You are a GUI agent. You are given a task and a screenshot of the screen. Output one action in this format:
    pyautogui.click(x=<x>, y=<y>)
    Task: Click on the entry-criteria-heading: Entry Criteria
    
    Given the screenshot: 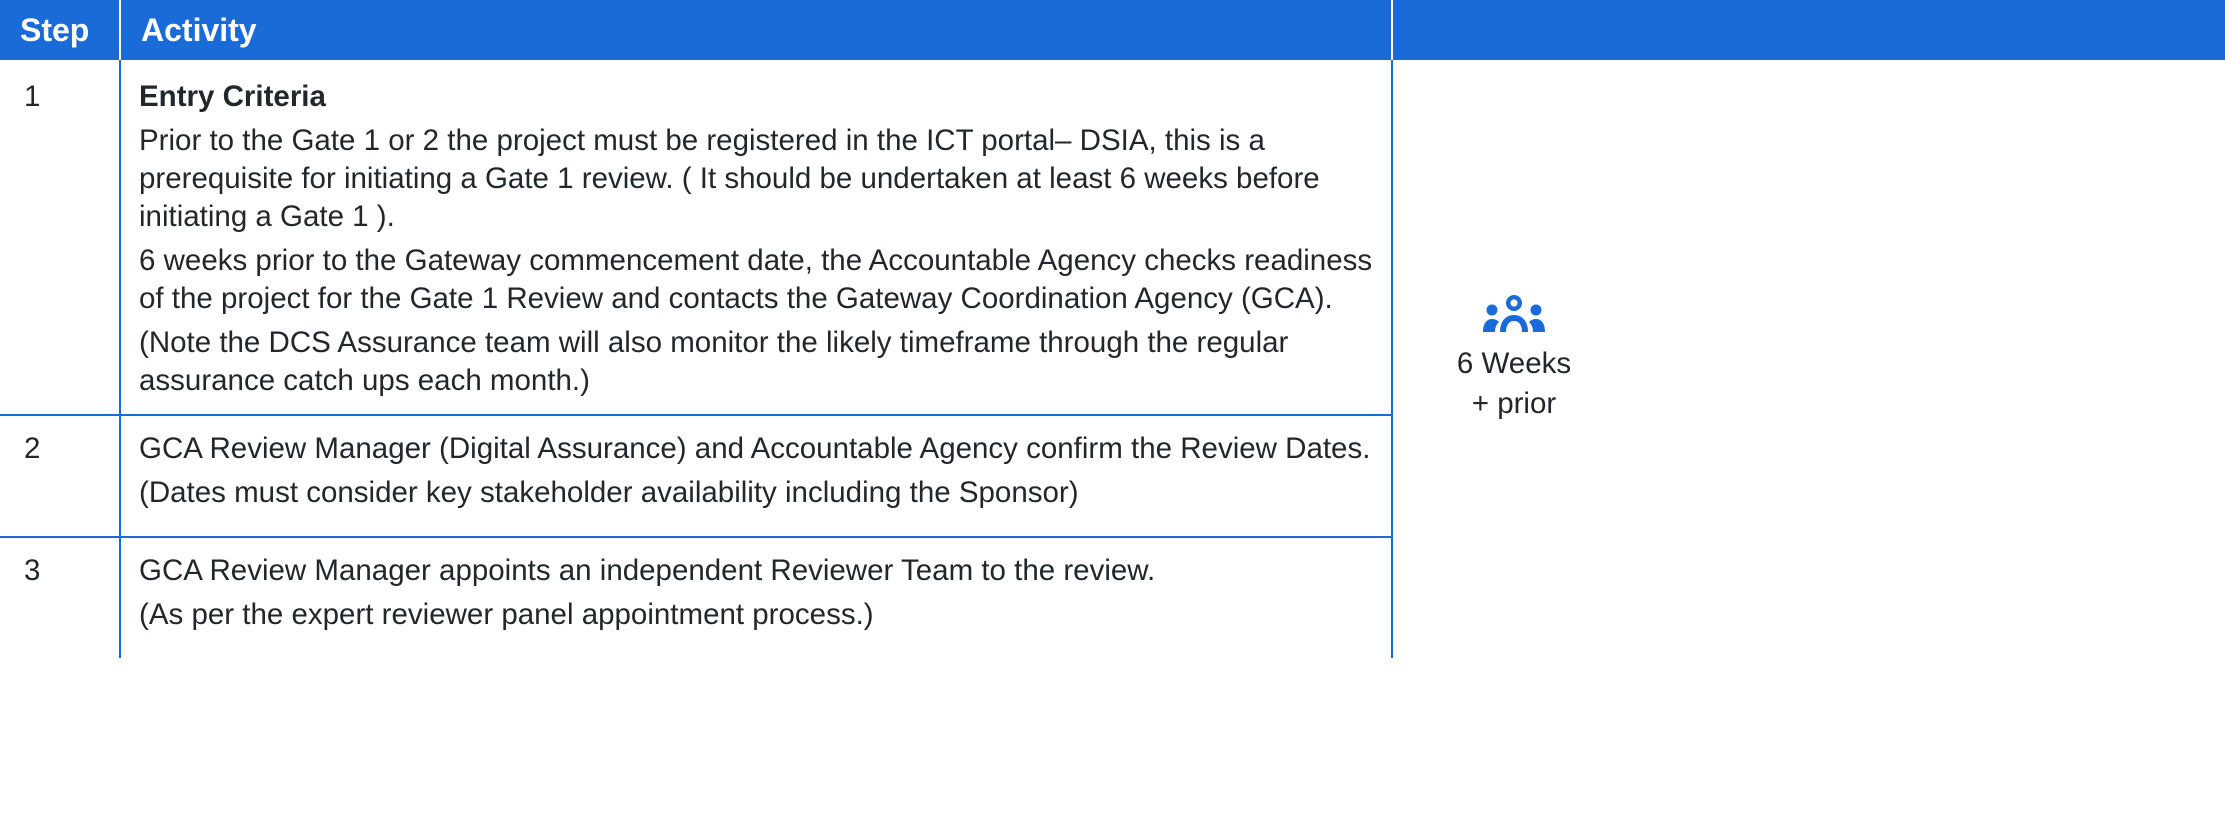 What is the action you would take?
    pyautogui.click(x=232, y=96)
    